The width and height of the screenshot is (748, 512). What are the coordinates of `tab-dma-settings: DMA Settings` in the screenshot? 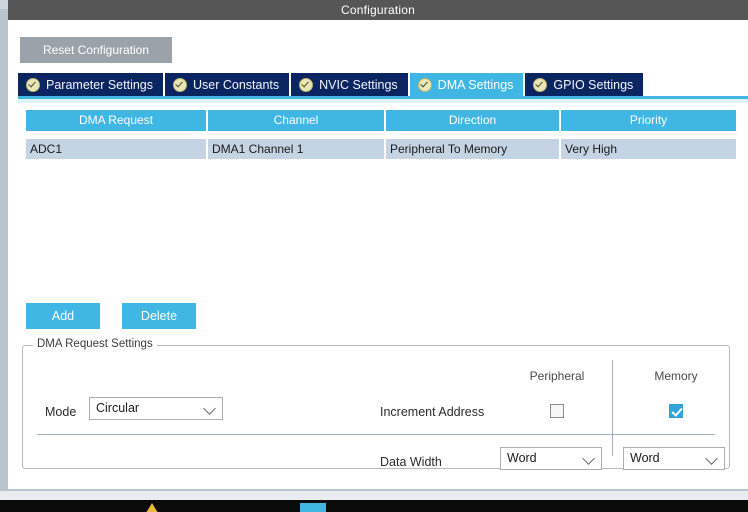 It's located at (467, 84).